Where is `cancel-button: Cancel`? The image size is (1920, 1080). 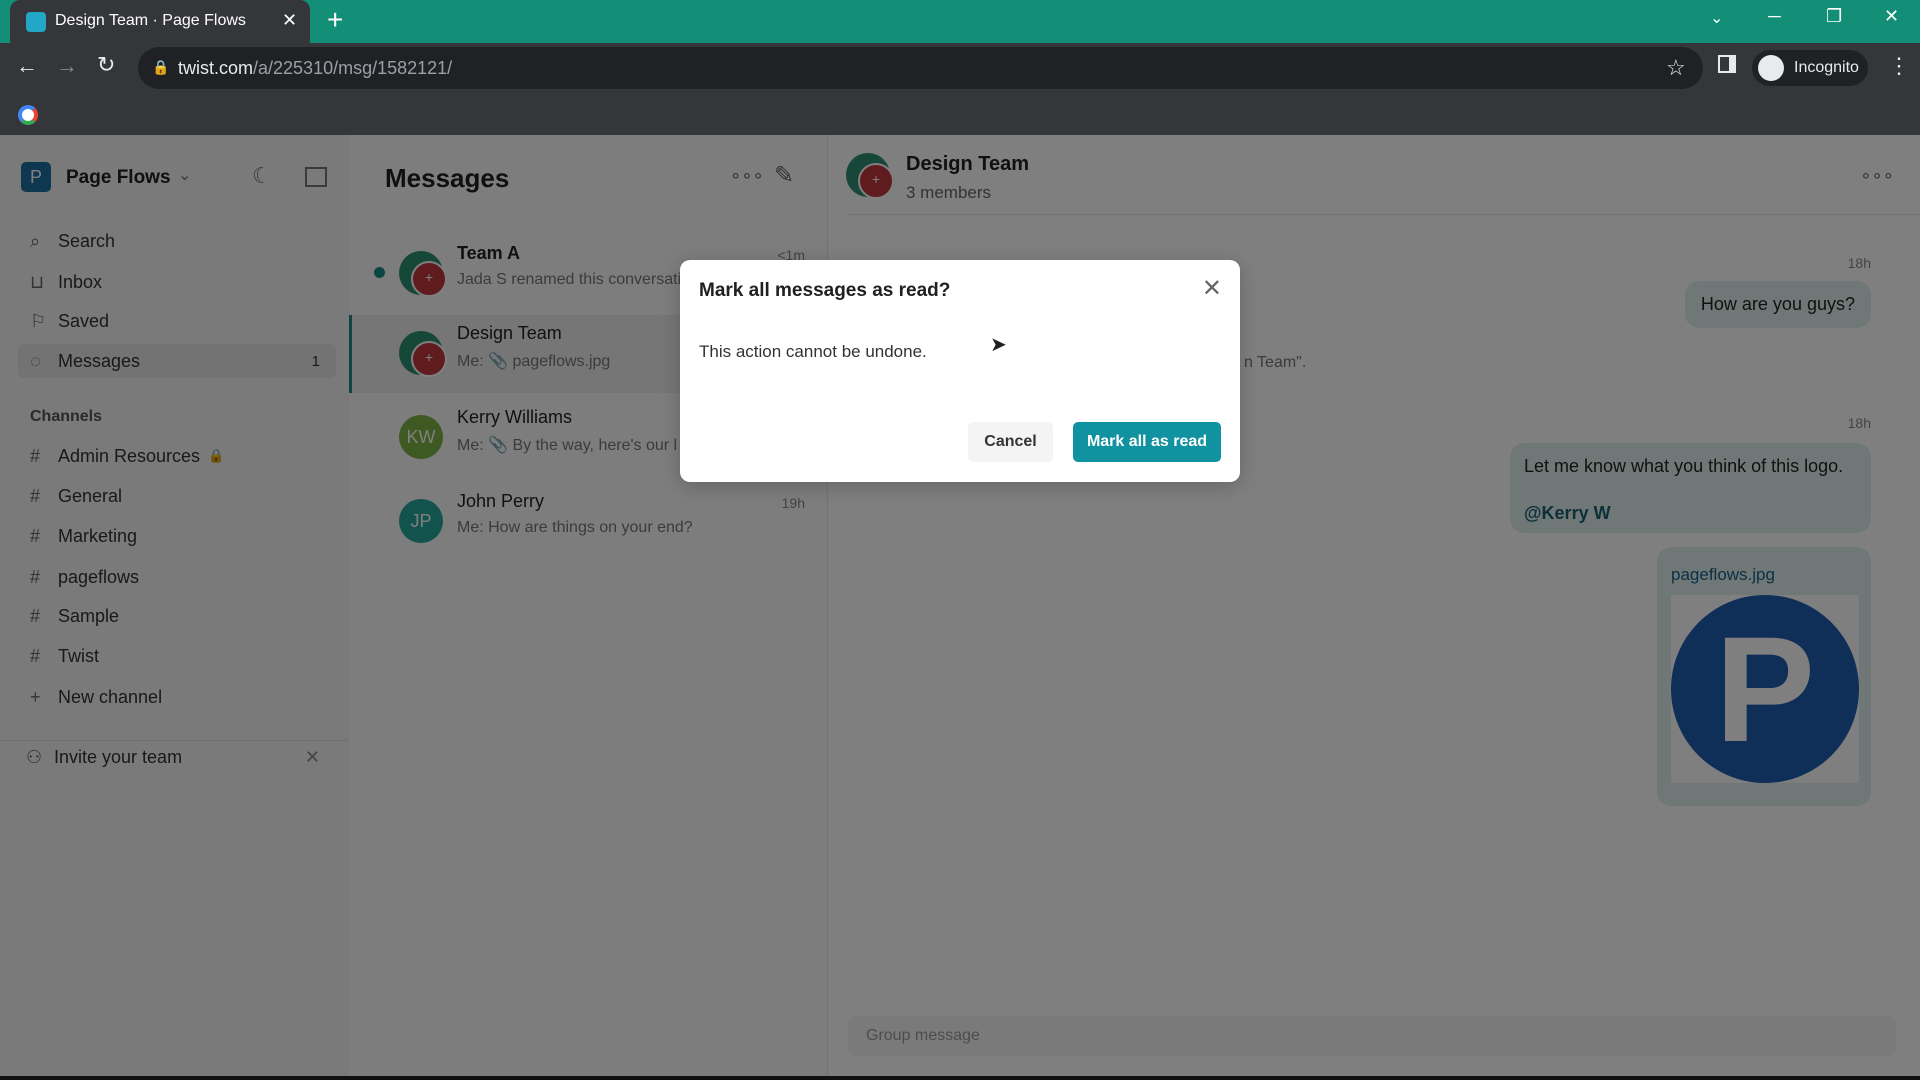 cancel-button: Cancel is located at coordinates (1010, 442).